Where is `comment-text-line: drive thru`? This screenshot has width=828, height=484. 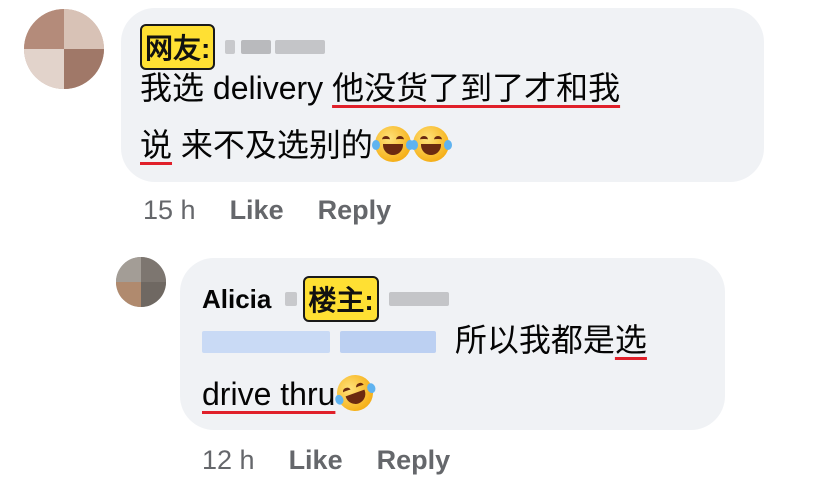
comment-text-line: drive thru is located at coordinates (290, 393).